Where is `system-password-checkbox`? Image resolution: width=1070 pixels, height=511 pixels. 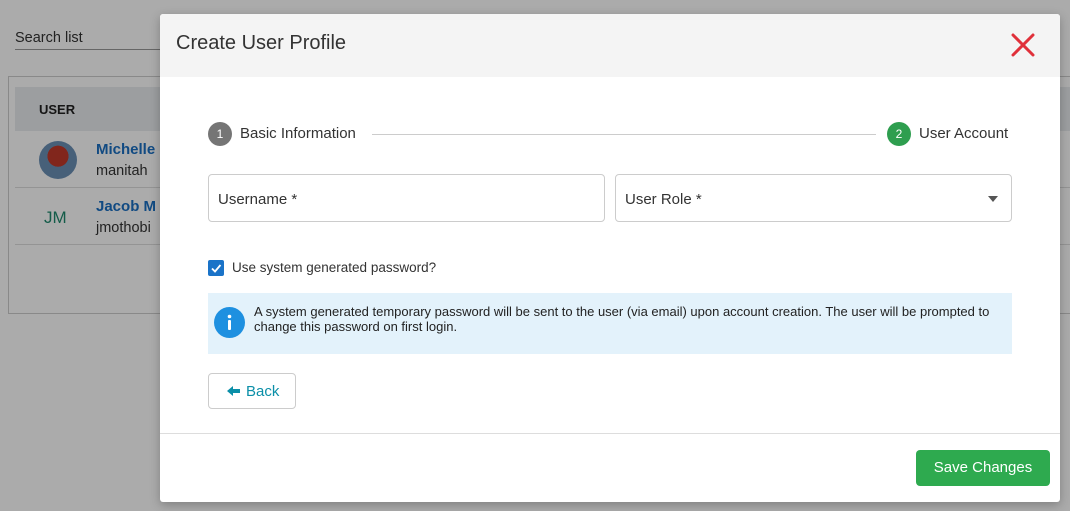
system-password-checkbox is located at coordinates (216, 268).